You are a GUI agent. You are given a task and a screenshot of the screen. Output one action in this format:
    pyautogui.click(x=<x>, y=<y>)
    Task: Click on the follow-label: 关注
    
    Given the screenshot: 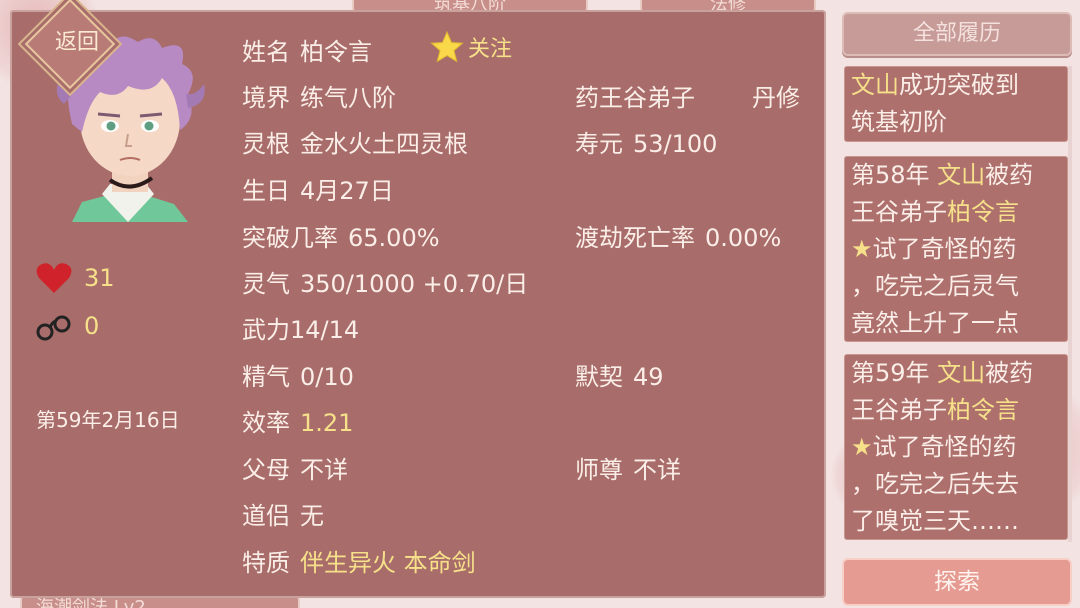 What is the action you would take?
    pyautogui.click(x=490, y=49)
    